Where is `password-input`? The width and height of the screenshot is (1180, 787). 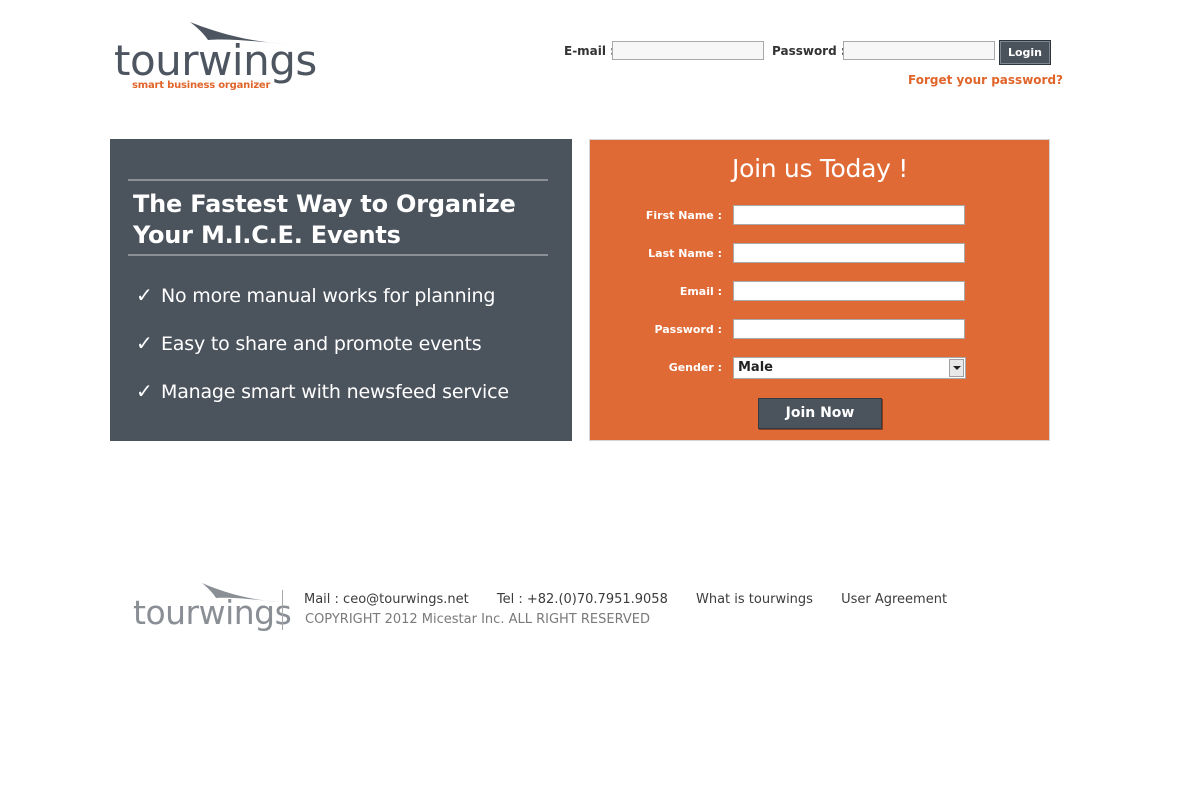 password-input is located at coordinates (849, 329).